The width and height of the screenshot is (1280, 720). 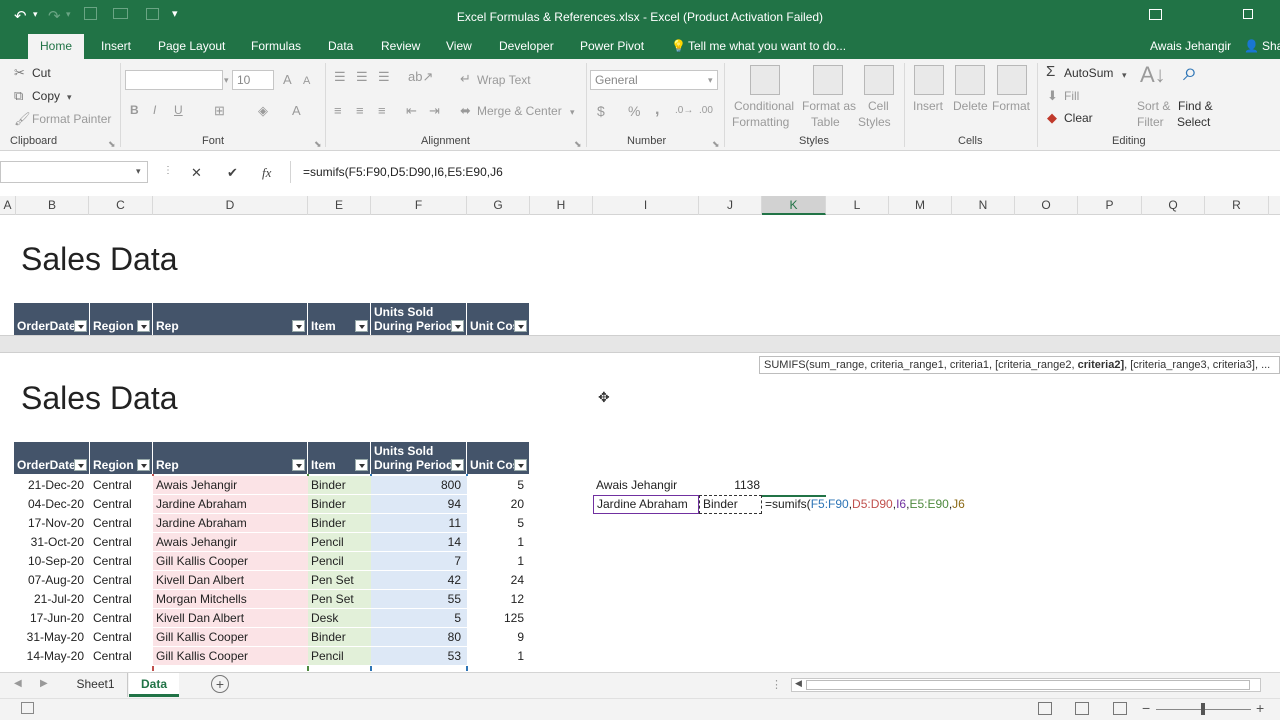 I want to click on autosum-icon: Σ, so click(x=1050, y=72).